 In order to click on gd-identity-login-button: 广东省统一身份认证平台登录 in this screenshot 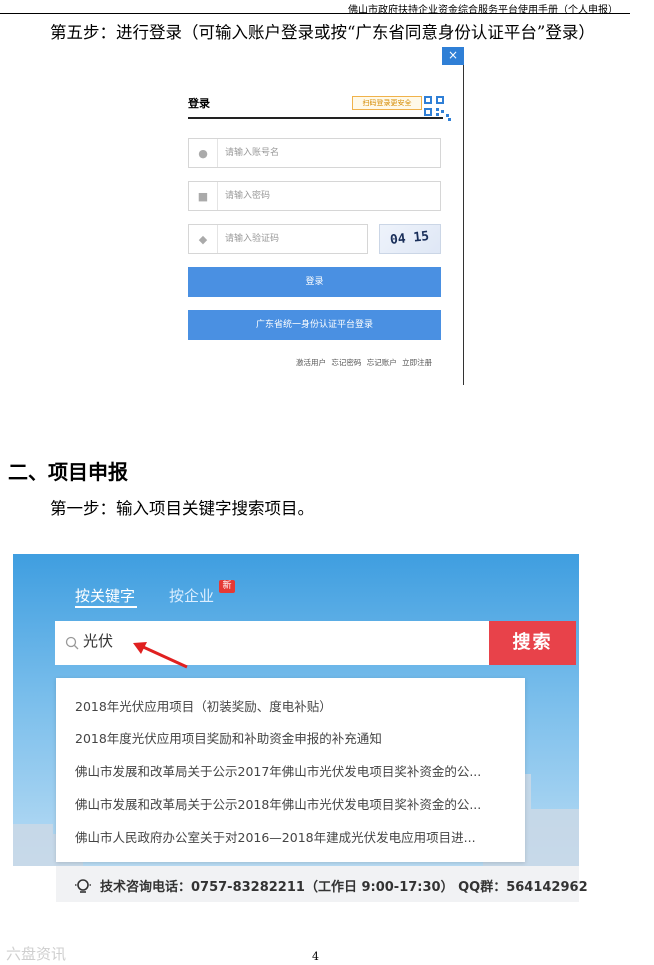, I will do `click(314, 325)`.